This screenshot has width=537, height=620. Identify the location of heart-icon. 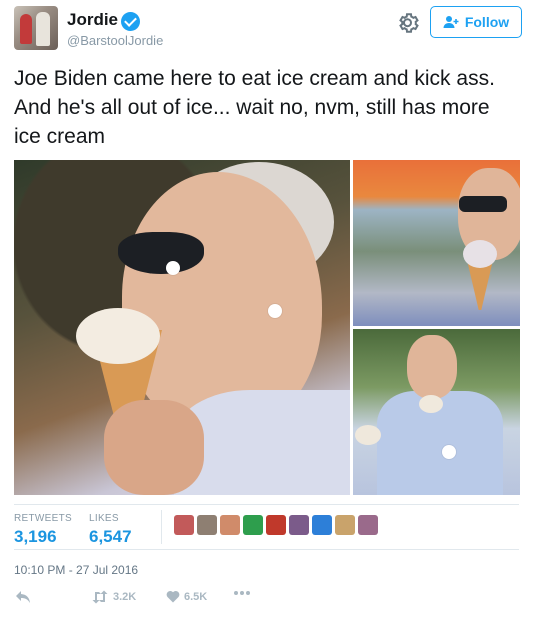
(173, 597).